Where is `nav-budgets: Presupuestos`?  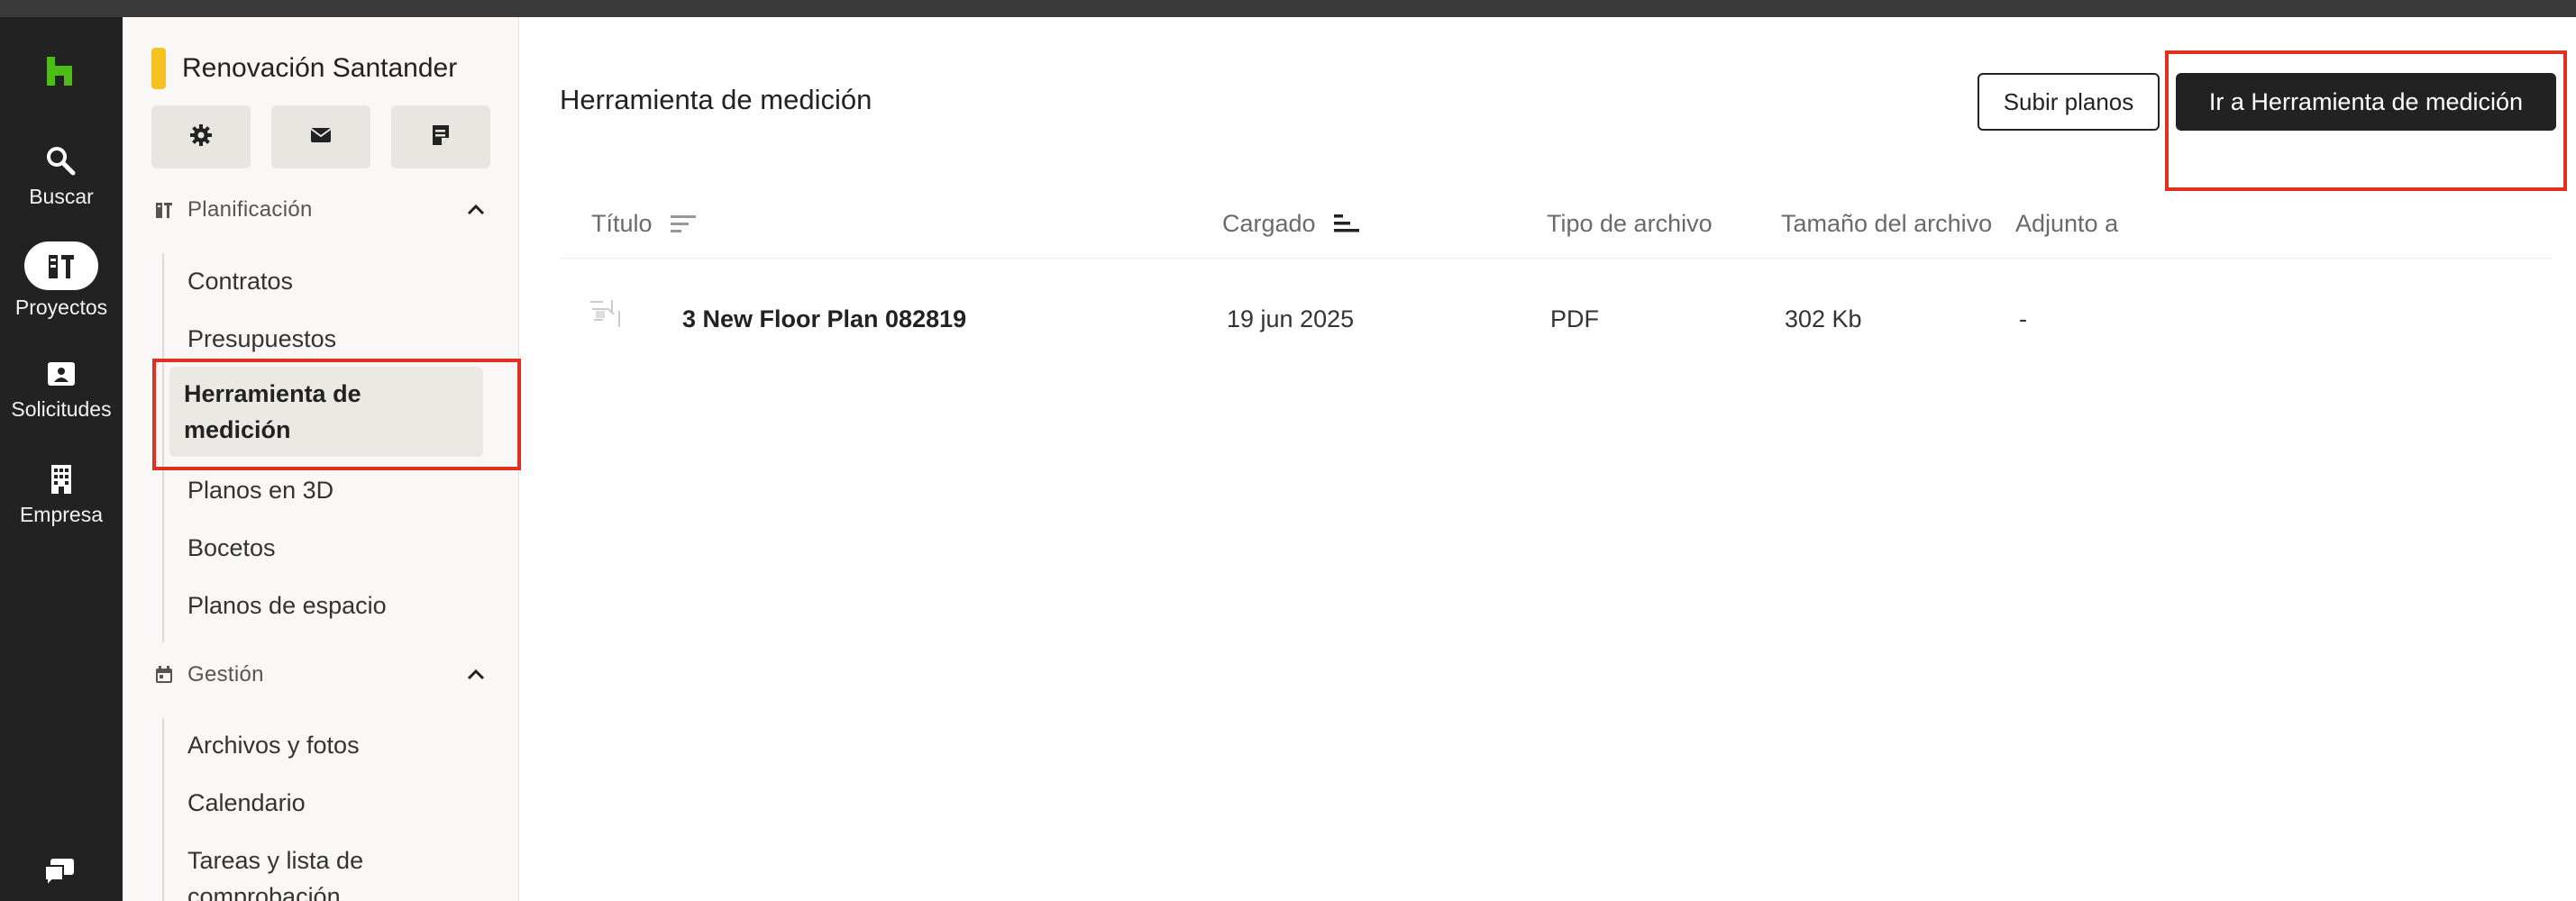
nav-budgets: Presupuestos is located at coordinates (335, 339).